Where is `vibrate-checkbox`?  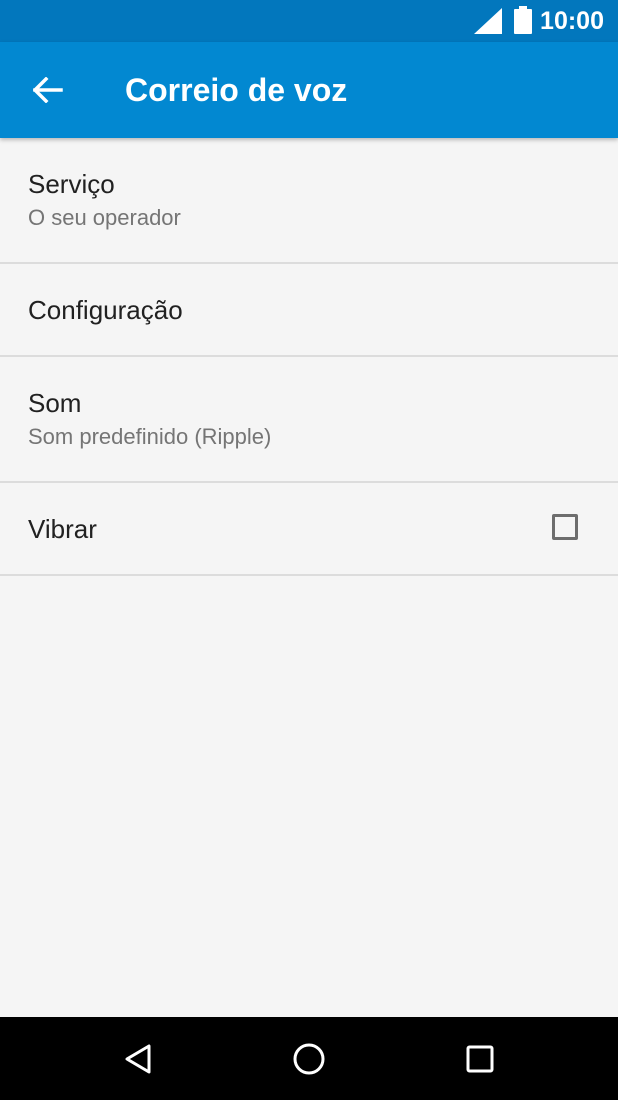
vibrate-checkbox is located at coordinates (565, 527).